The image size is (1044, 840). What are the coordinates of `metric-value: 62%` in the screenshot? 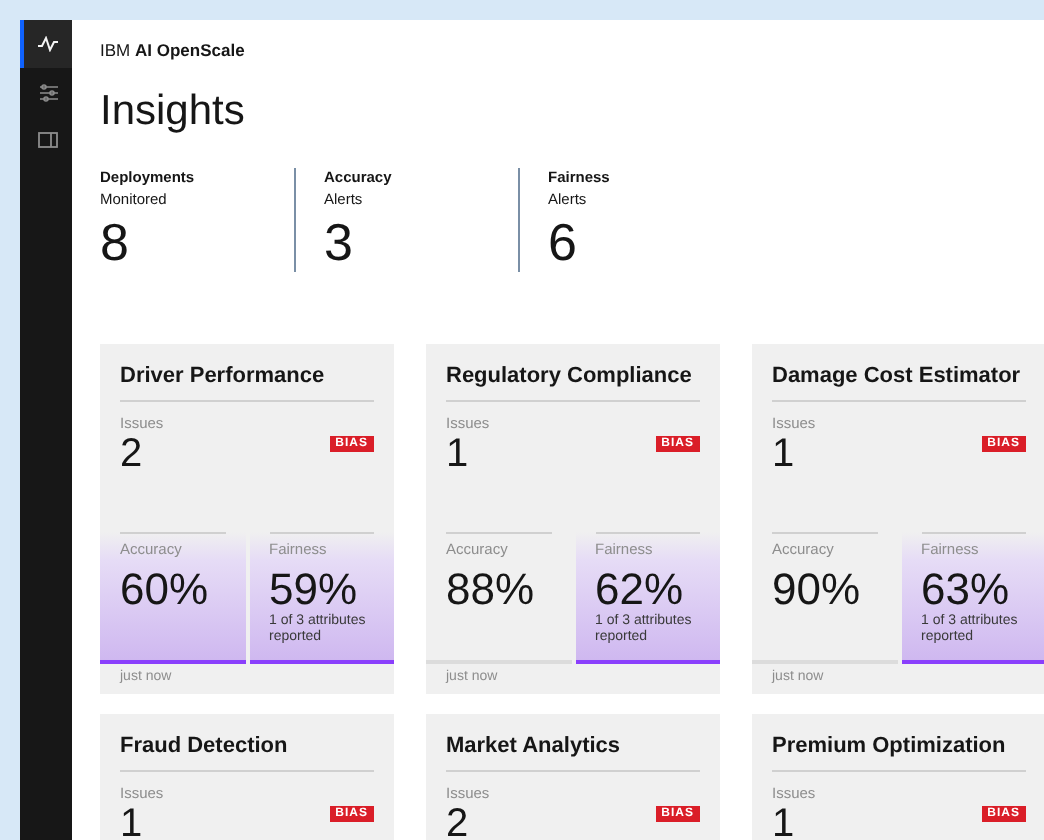 It's located at (639, 590).